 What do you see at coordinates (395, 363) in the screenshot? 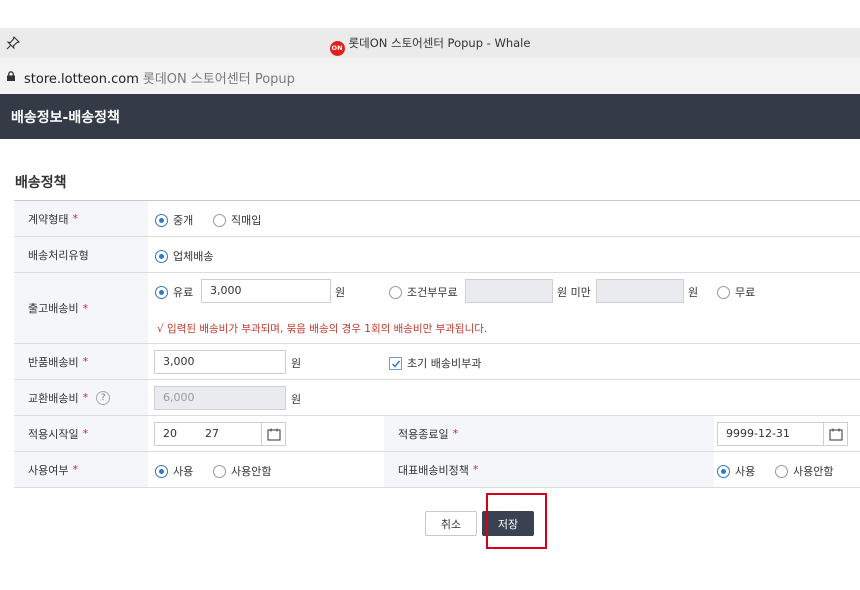
I see `checkbox-checked-icon` at bounding box center [395, 363].